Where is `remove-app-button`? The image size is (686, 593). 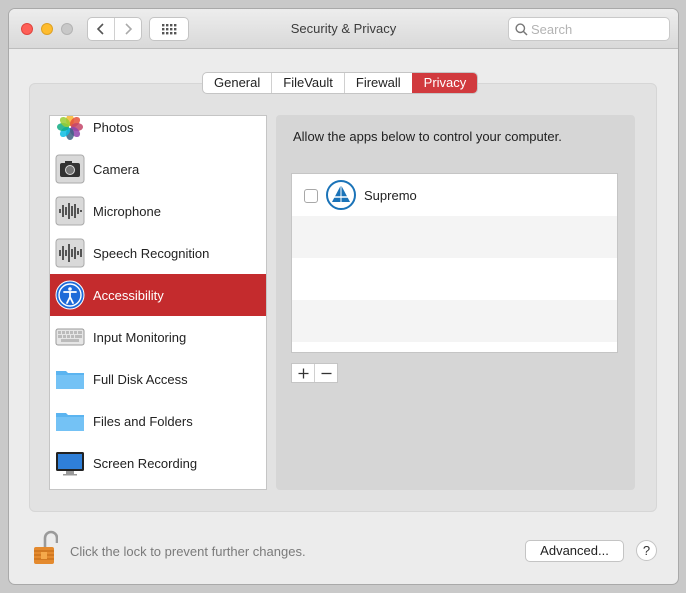 remove-app-button is located at coordinates (325, 373).